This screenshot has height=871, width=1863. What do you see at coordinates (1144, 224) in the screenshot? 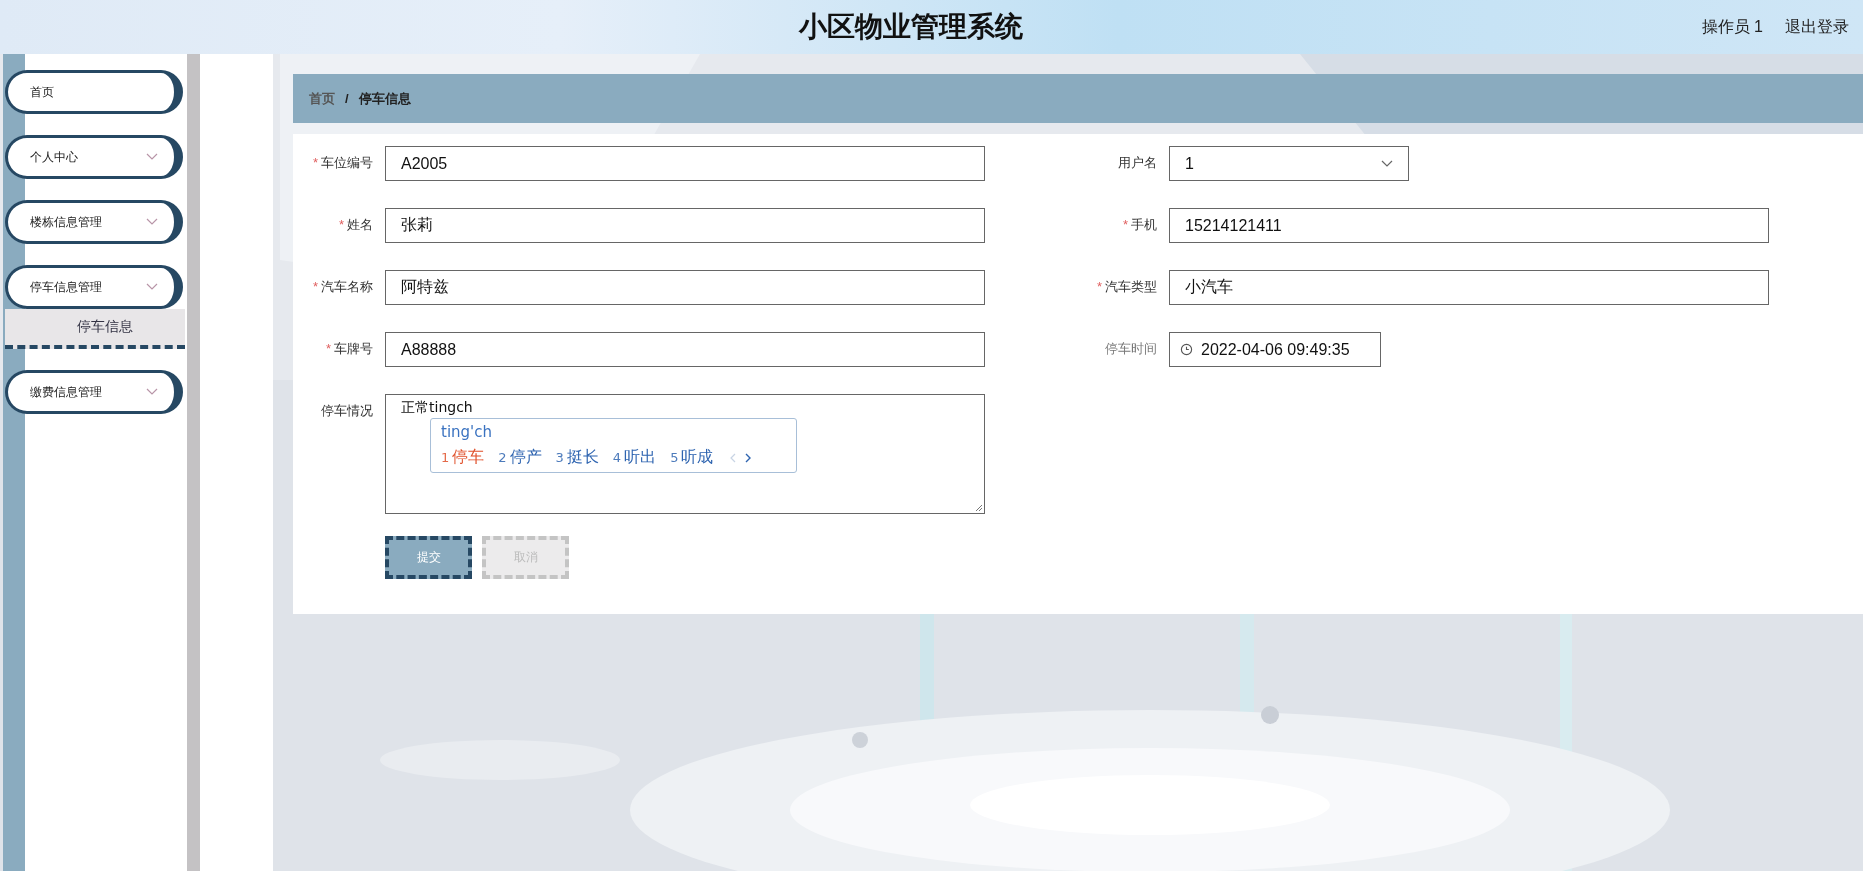
I see `field-label: 手机` at bounding box center [1144, 224].